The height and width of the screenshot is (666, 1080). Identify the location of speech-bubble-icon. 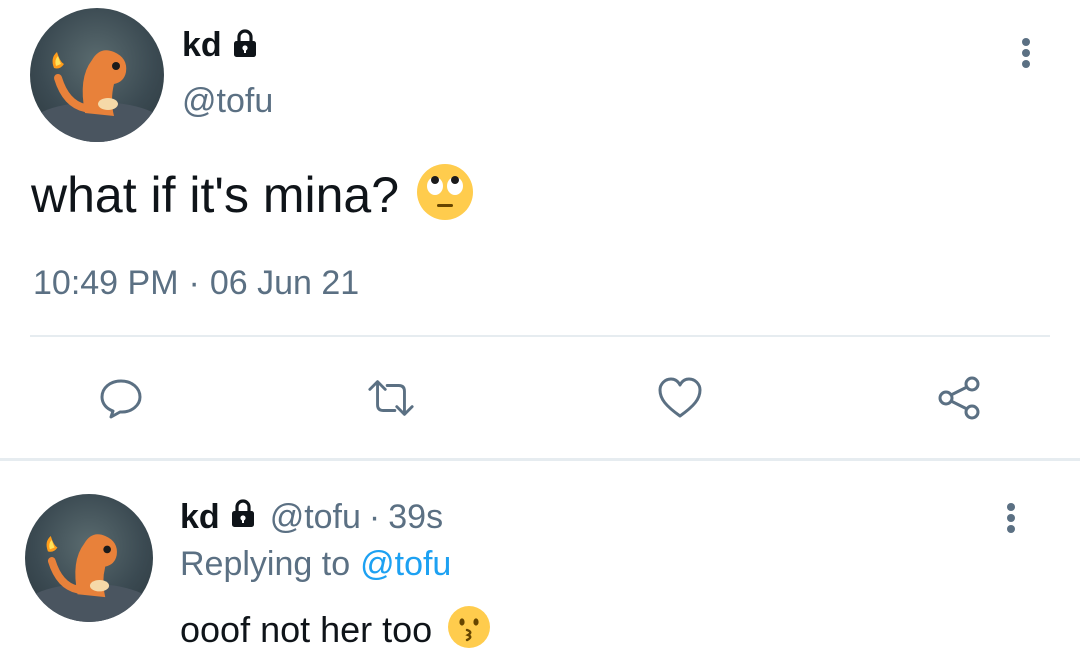
(121, 399).